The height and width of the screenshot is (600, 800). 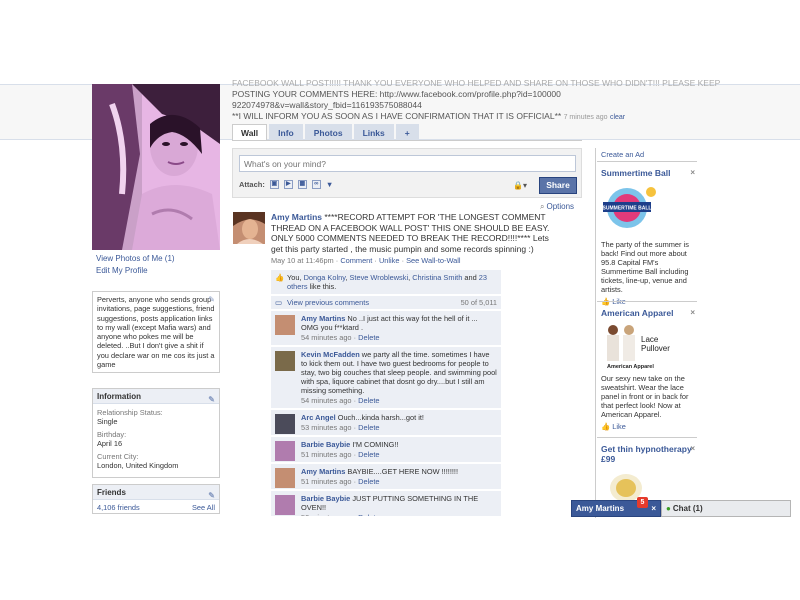 I want to click on profile-photo-image, so click(x=156, y=167).